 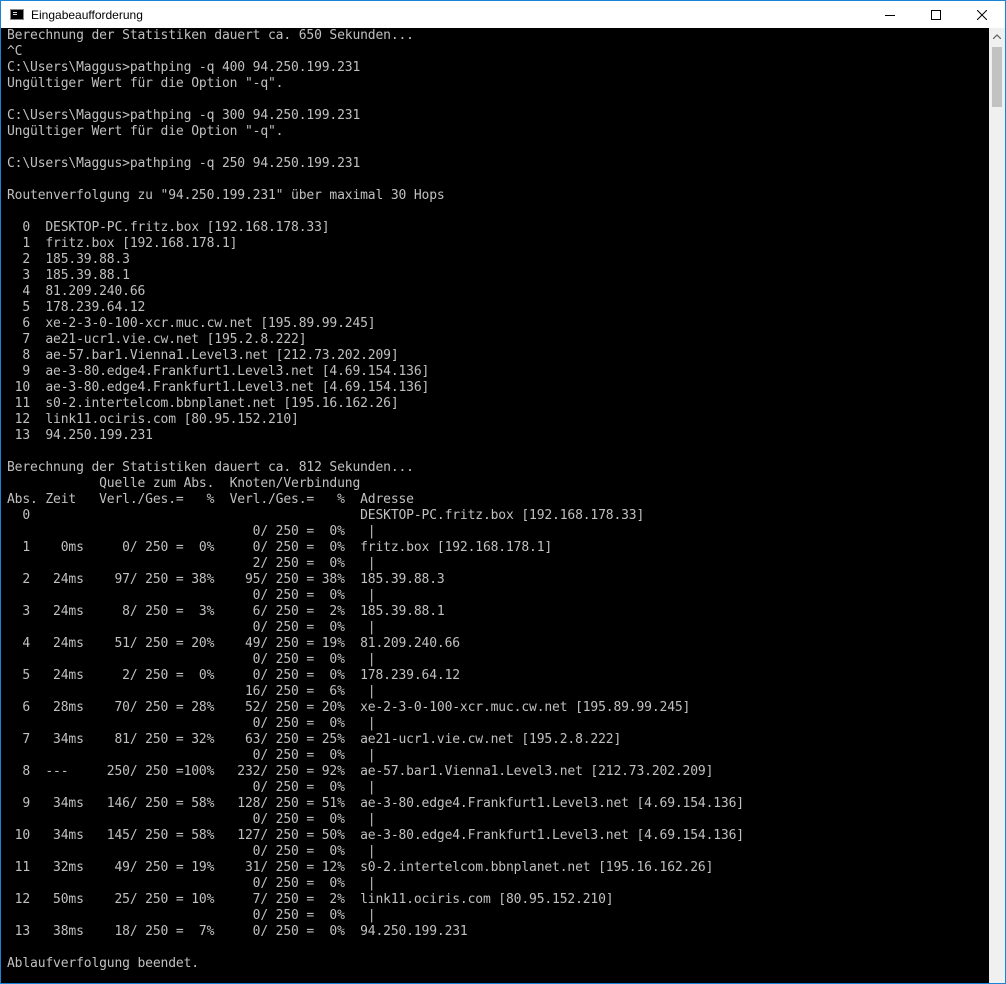 I want to click on window-title: Eingabeaufforderung, so click(x=87, y=14).